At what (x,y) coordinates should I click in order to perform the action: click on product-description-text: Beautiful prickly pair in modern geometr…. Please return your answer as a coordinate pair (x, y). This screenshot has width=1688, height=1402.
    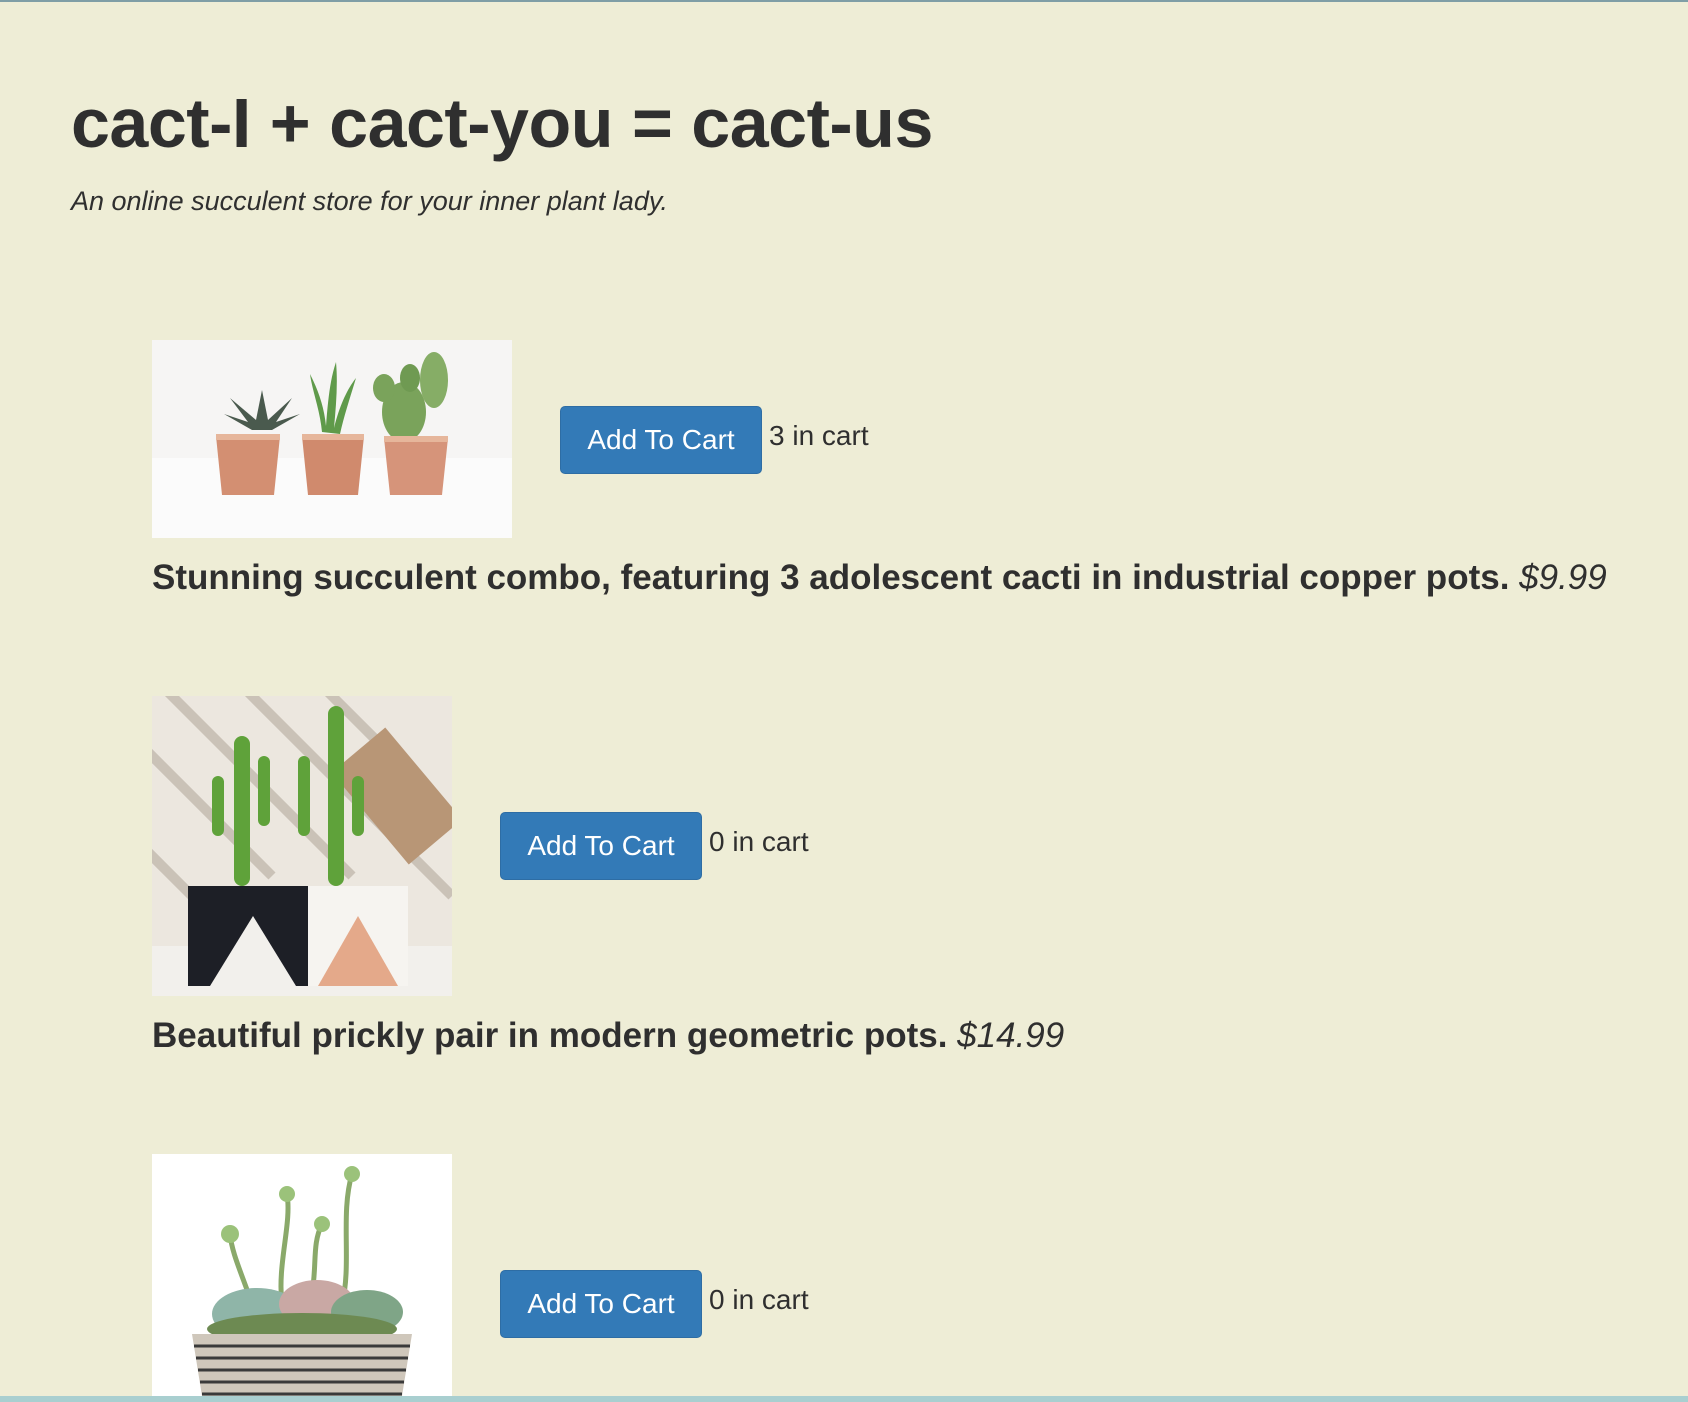
    Looking at the image, I should click on (550, 1035).